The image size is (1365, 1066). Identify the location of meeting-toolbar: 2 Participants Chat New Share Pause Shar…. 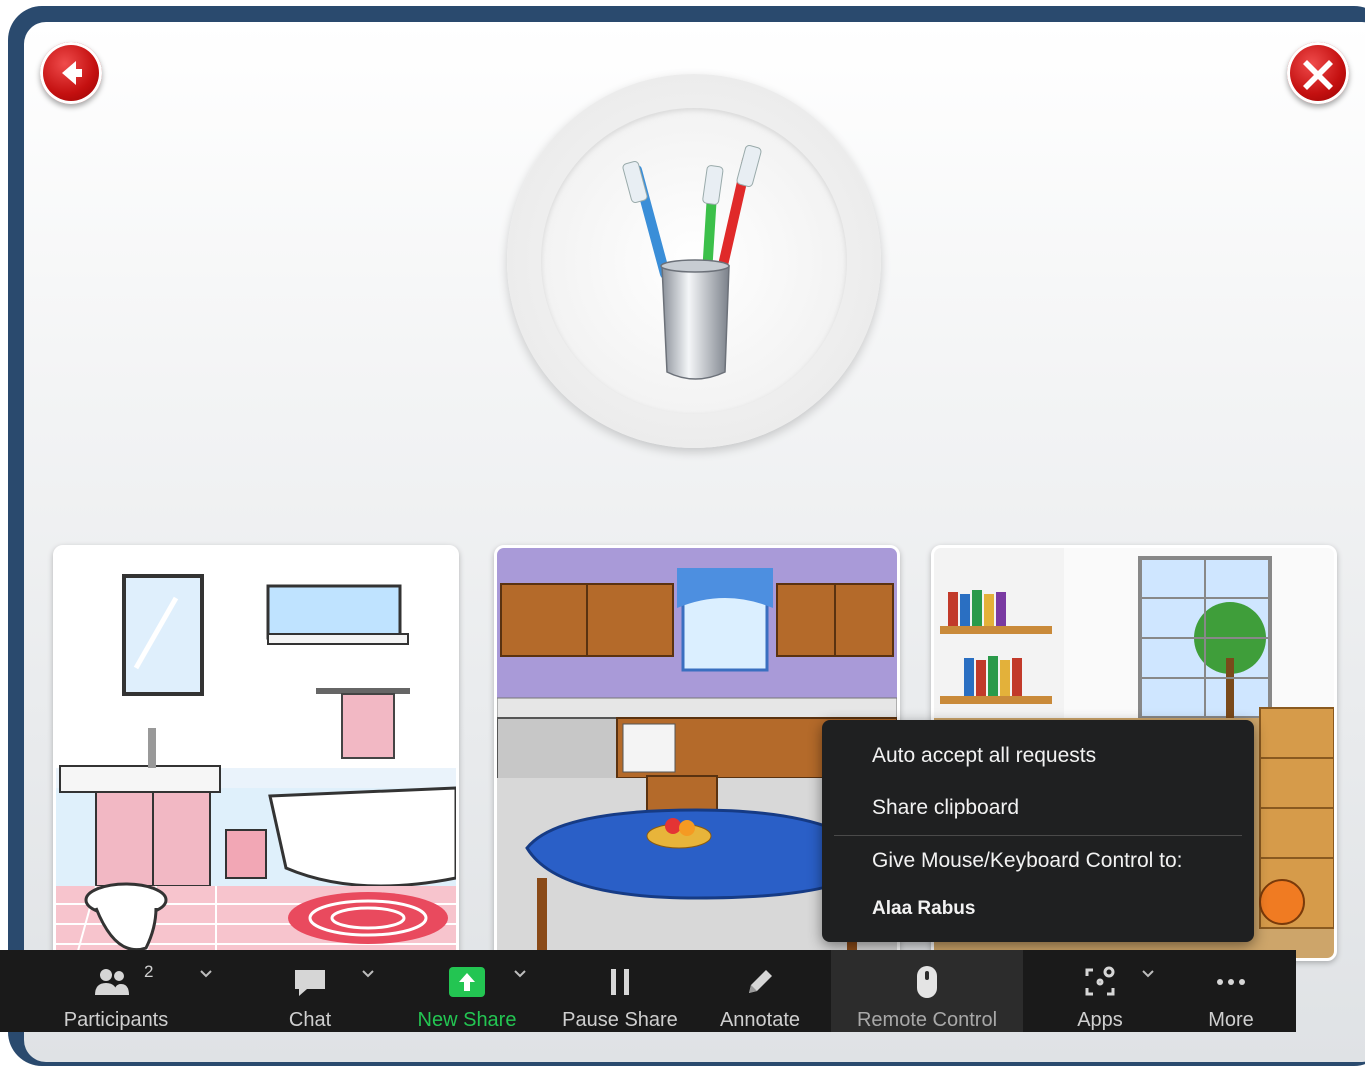
(648, 991).